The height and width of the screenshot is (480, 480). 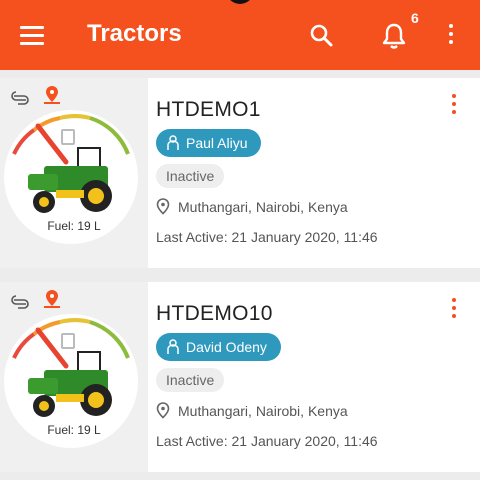 I want to click on driver-name: Paul Aliyu, so click(x=217, y=143).